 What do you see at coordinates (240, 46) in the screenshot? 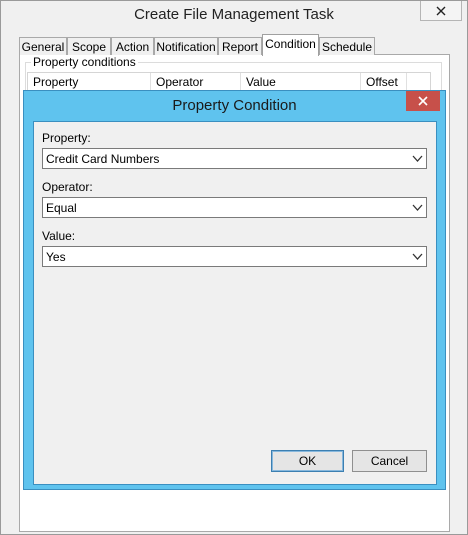
I see `tab-report: Report` at bounding box center [240, 46].